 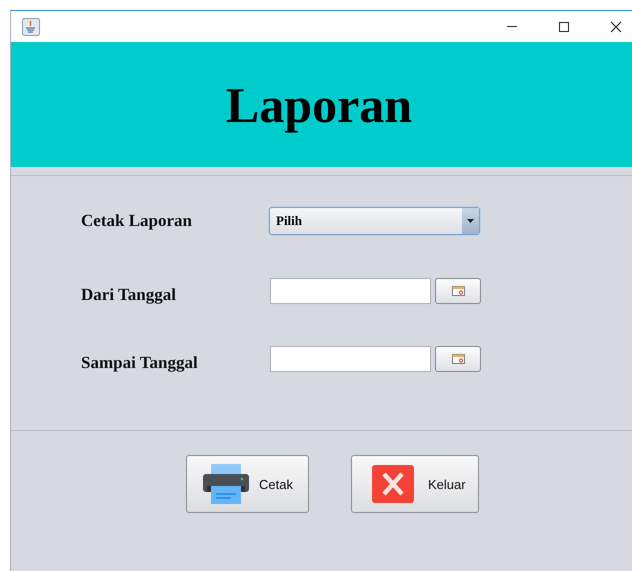 I want to click on minimize-icon, so click(x=512, y=26).